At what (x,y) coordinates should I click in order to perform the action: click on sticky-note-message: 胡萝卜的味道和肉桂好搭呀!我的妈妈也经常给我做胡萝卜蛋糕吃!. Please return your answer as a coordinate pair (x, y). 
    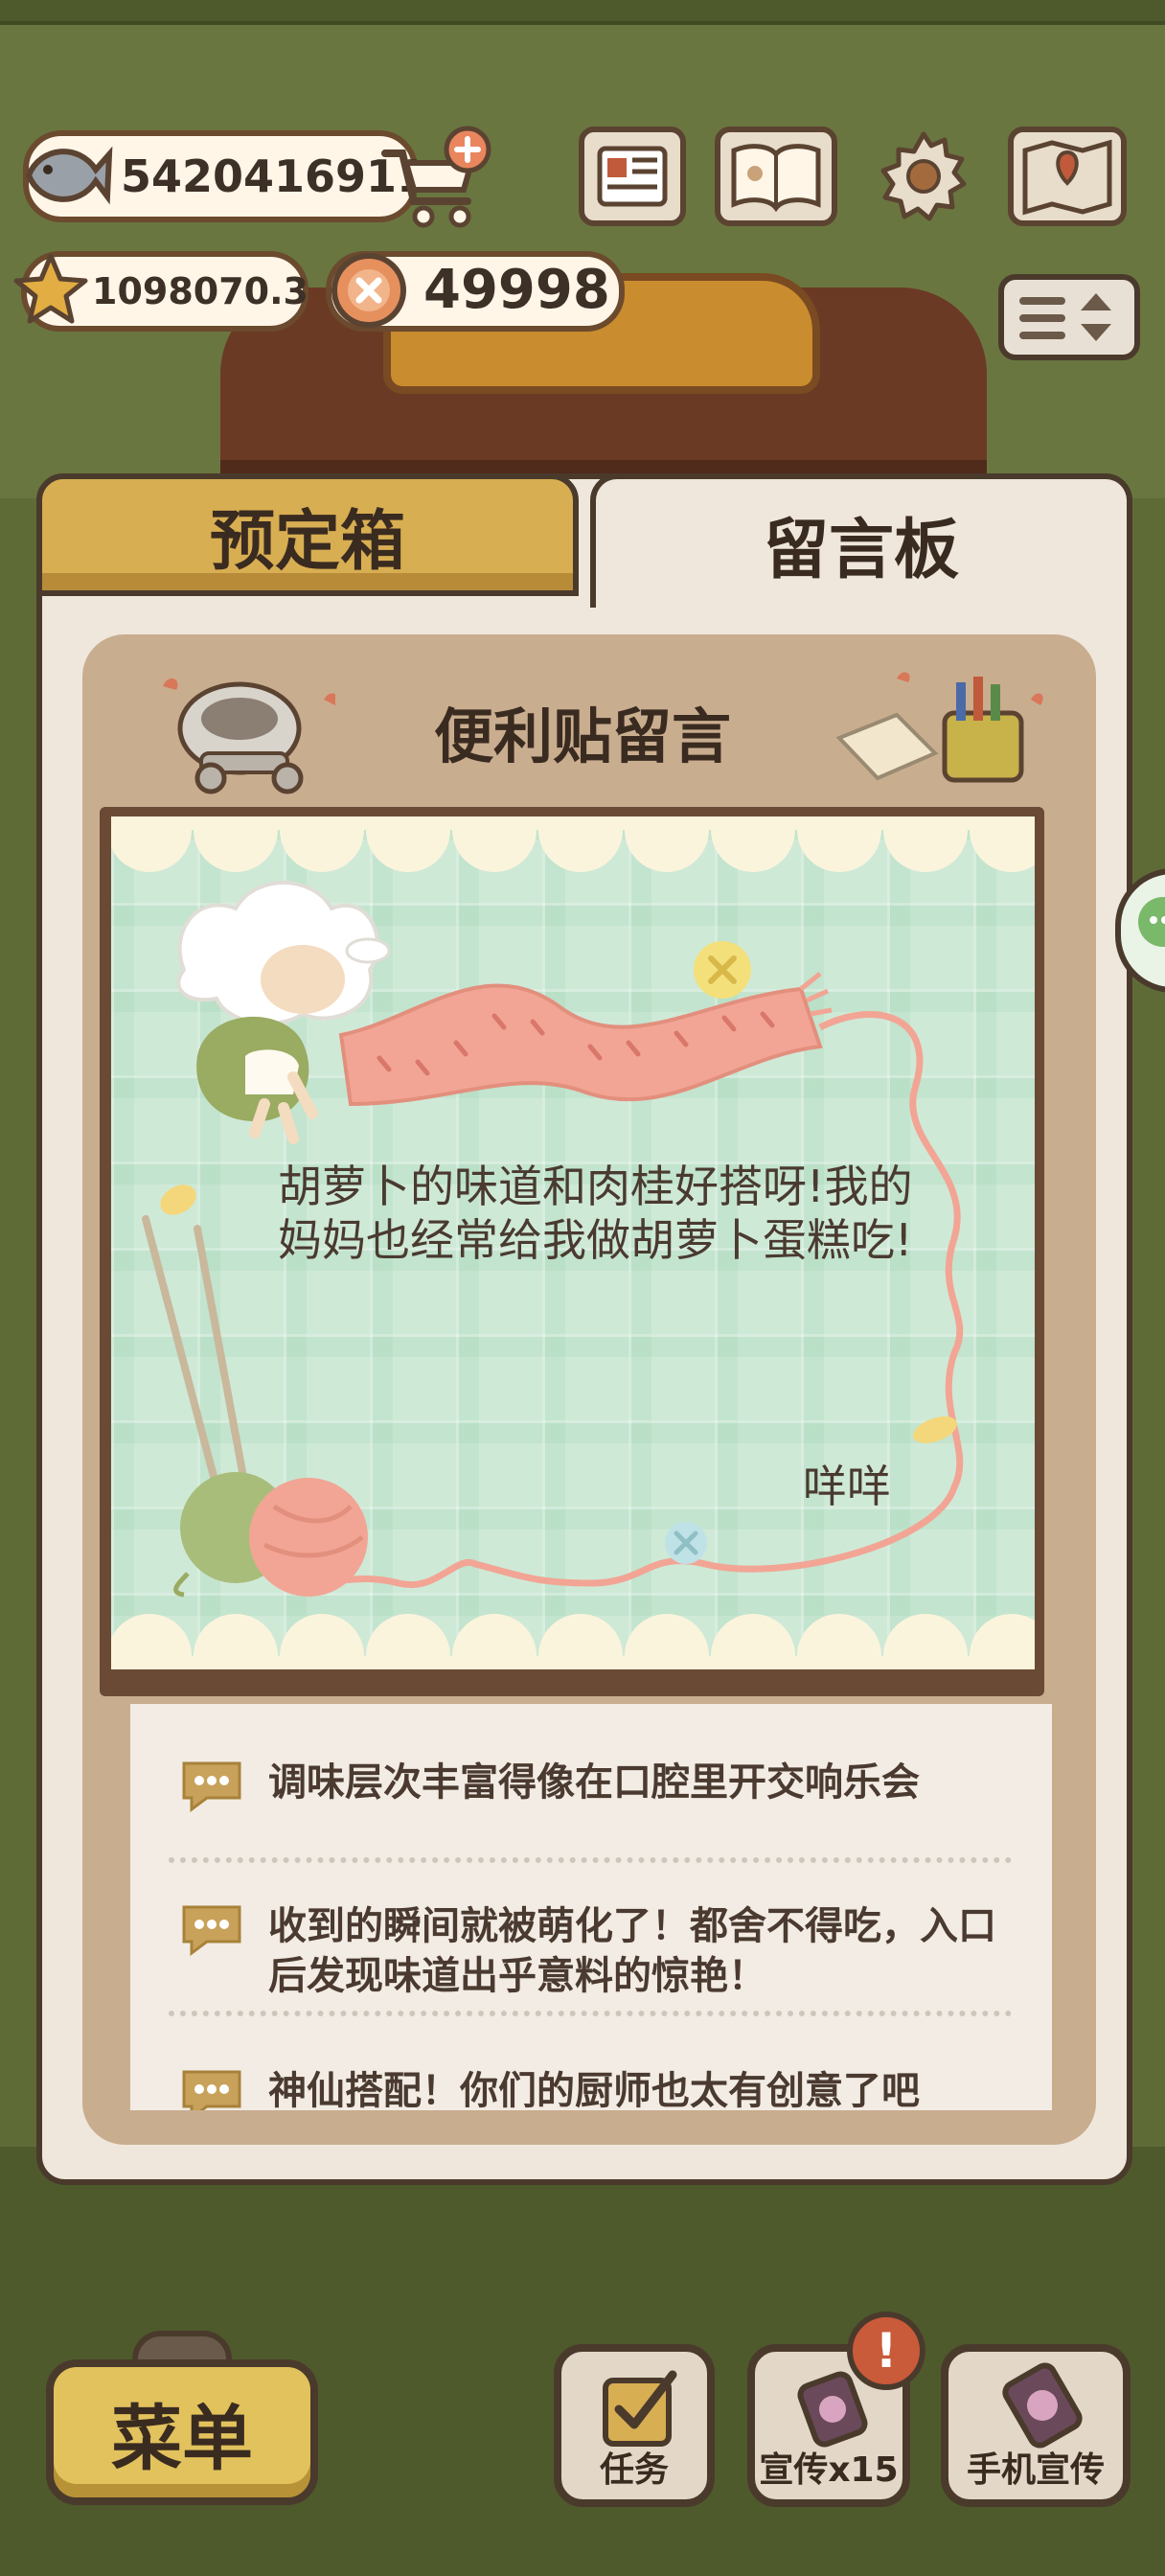
    Looking at the image, I should click on (595, 1213).